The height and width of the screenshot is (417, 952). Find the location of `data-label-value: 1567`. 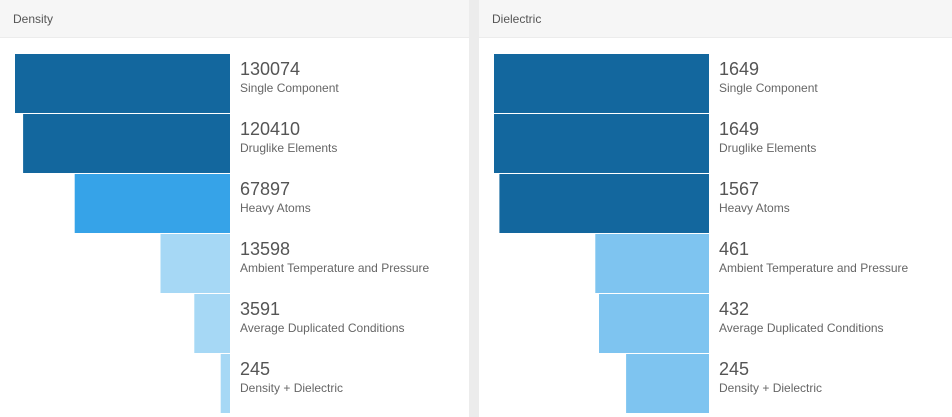

data-label-value: 1567 is located at coordinates (739, 189).